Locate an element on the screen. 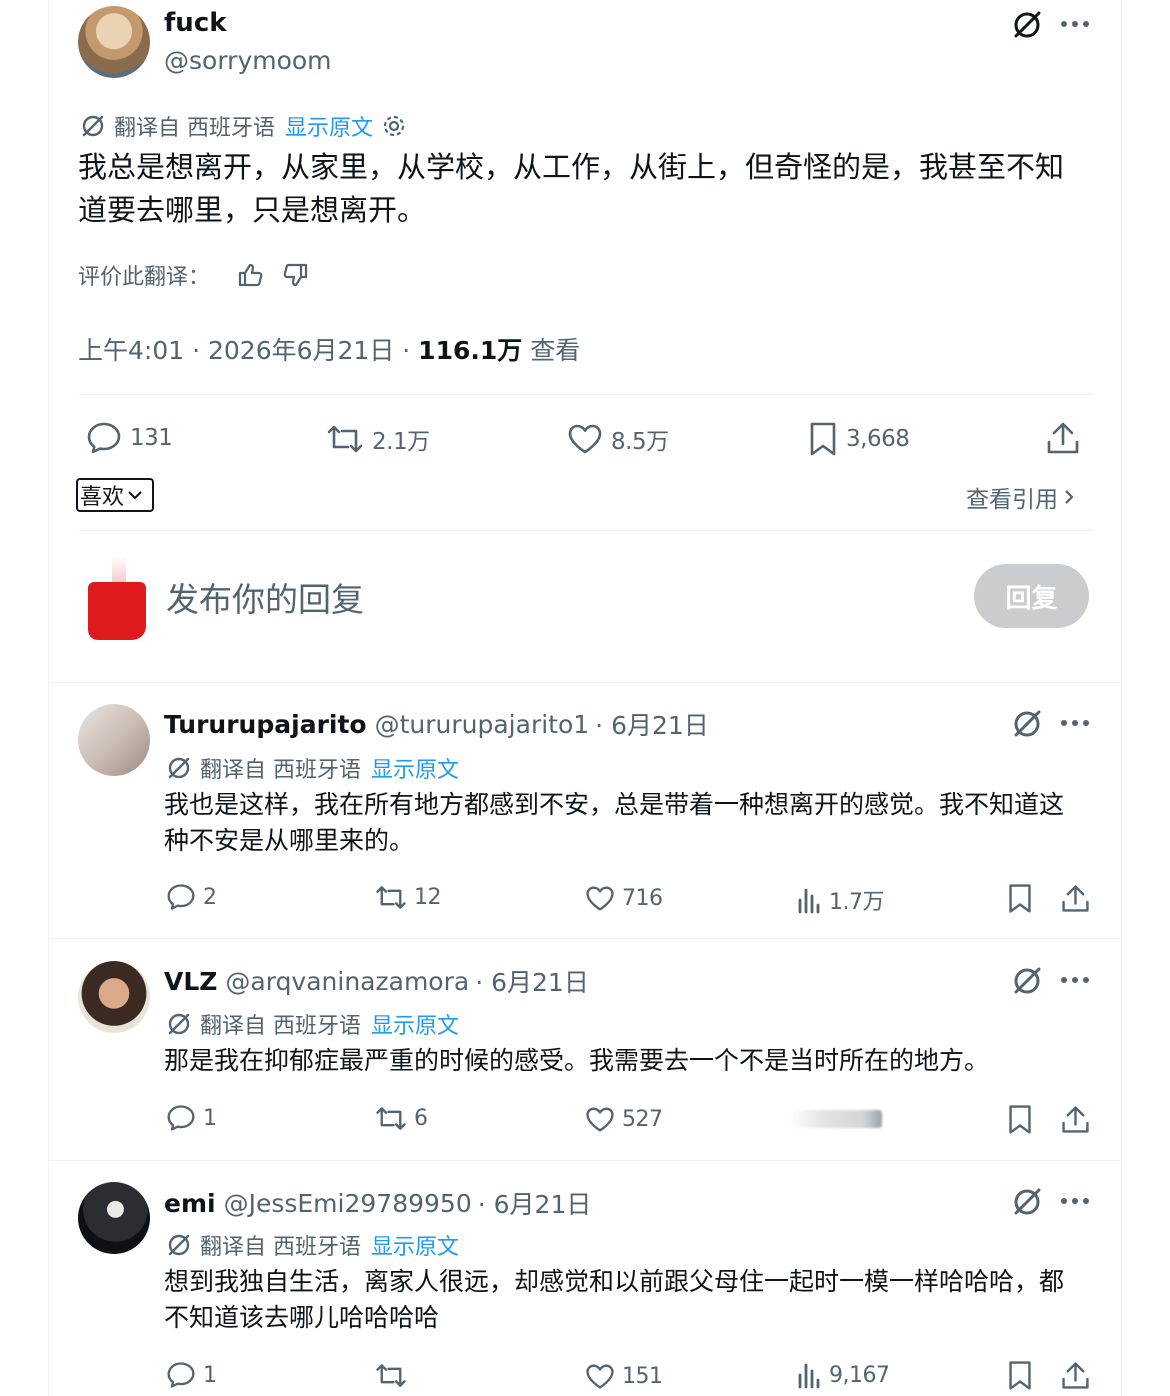 This screenshot has width=1170, height=1396. display-name: emi is located at coordinates (190, 1203).